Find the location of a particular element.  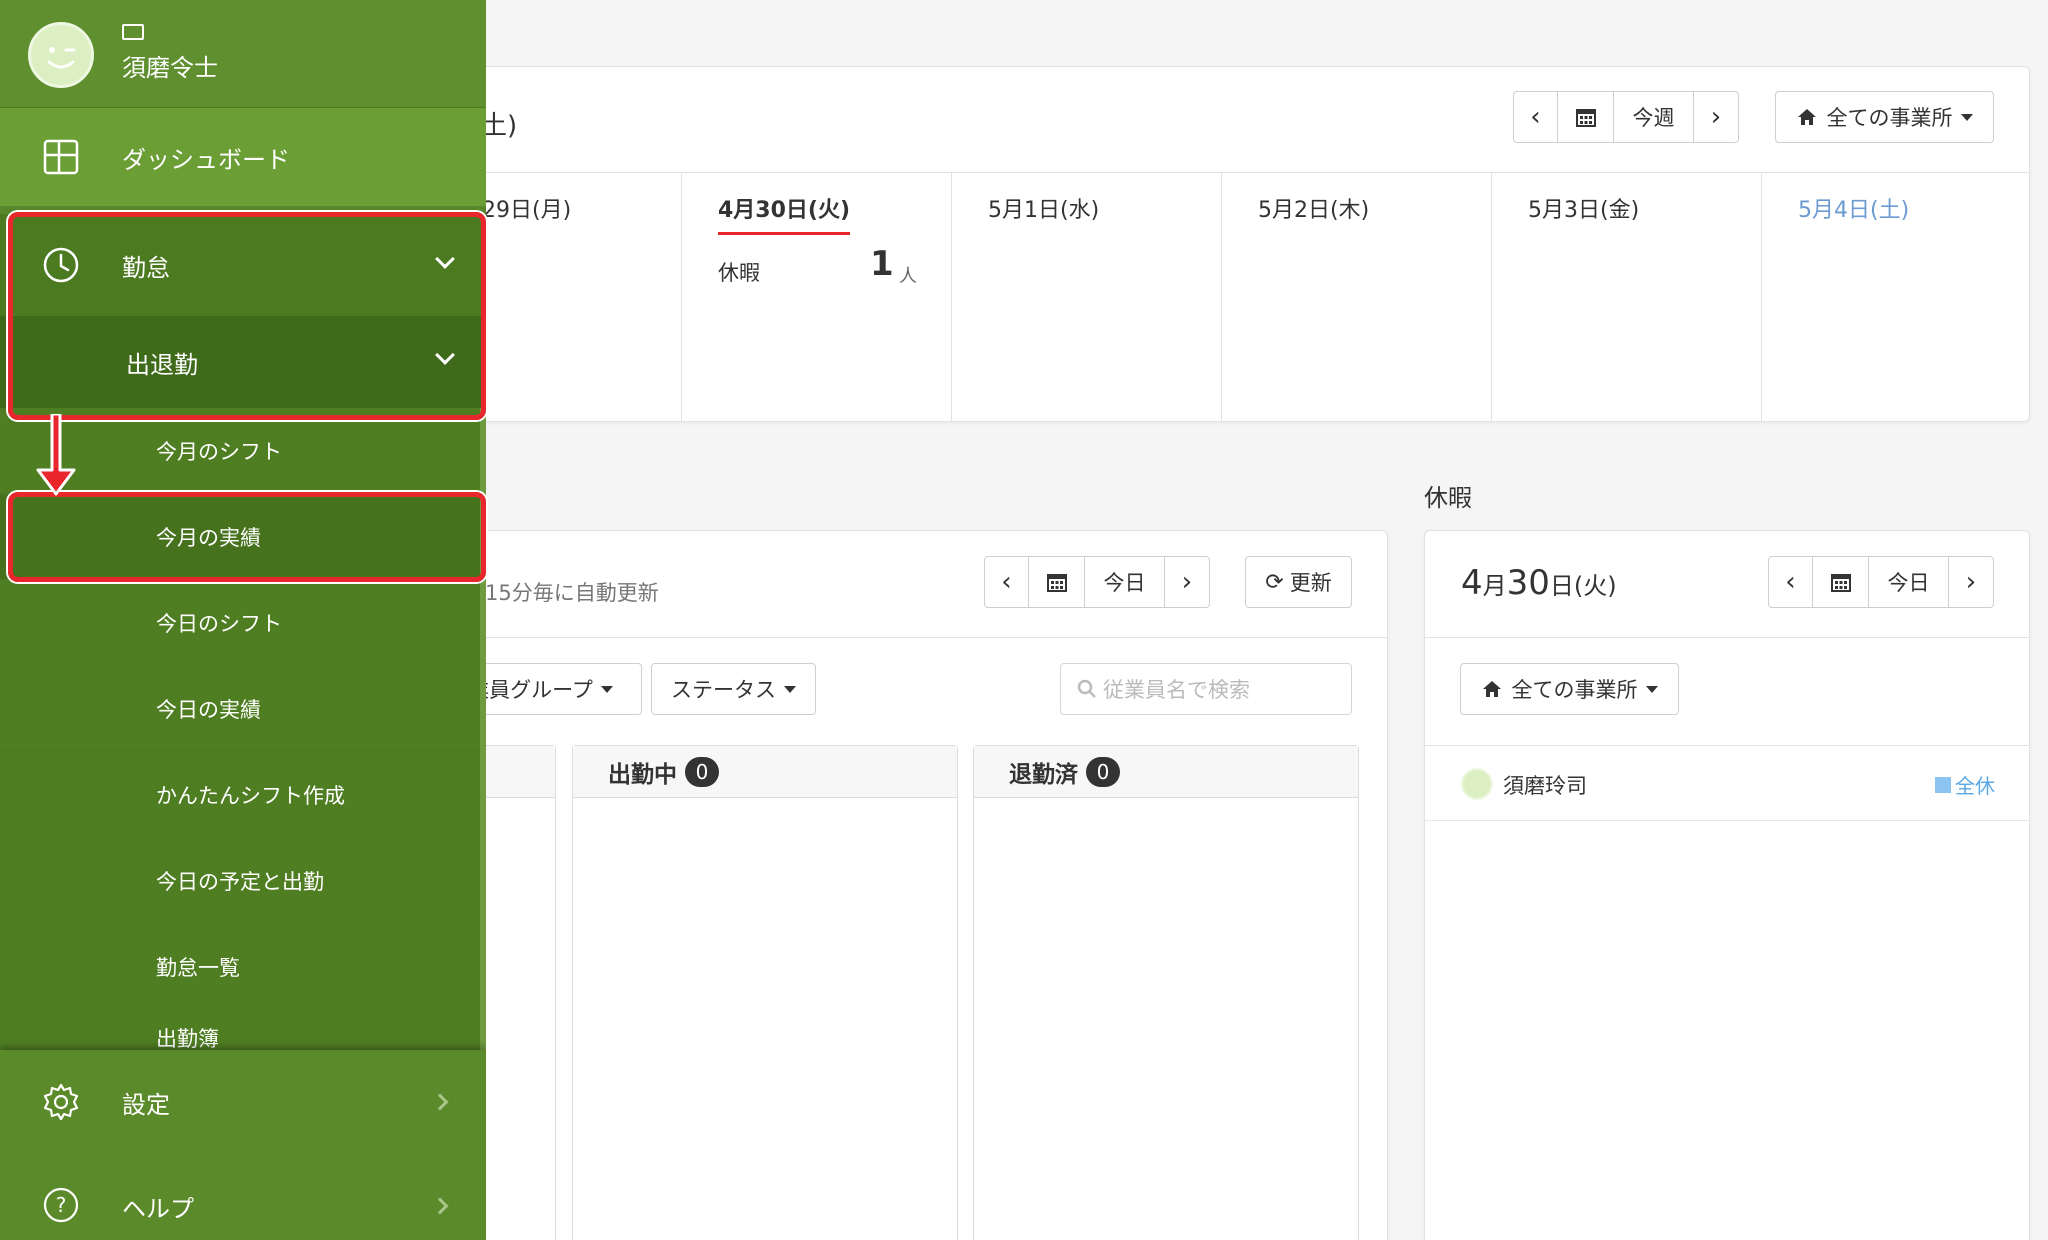

day-col: 5月3日(金) is located at coordinates (1626, 297).